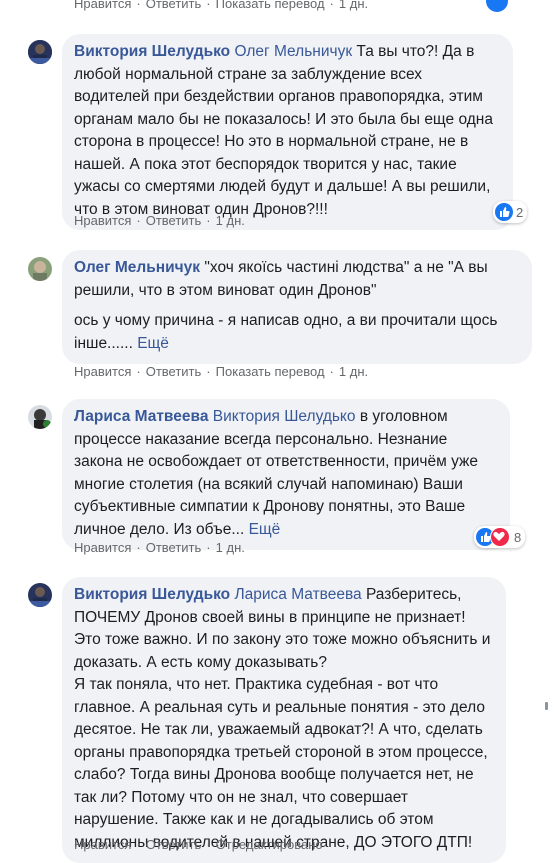  Describe the element at coordinates (504, 212) in the screenshot. I see `like-icon` at that location.